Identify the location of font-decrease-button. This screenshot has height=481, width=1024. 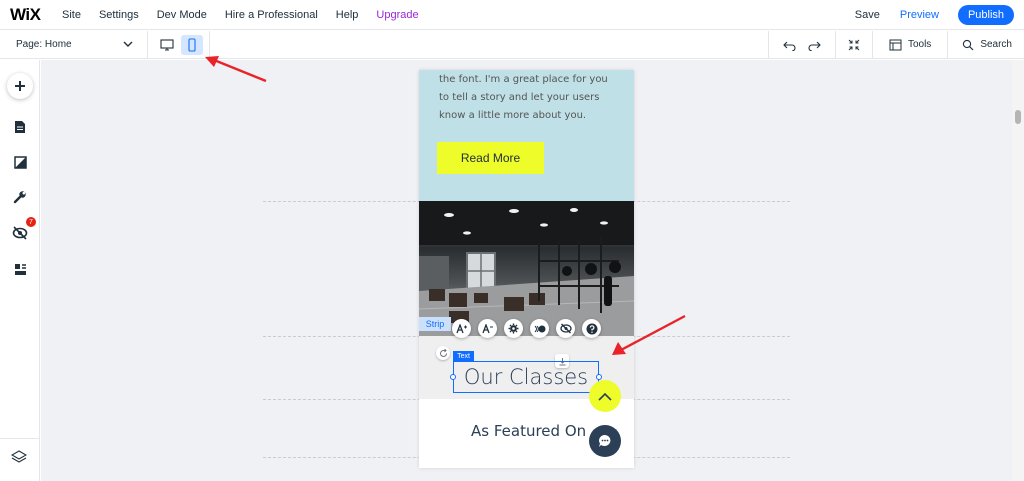
(487, 328).